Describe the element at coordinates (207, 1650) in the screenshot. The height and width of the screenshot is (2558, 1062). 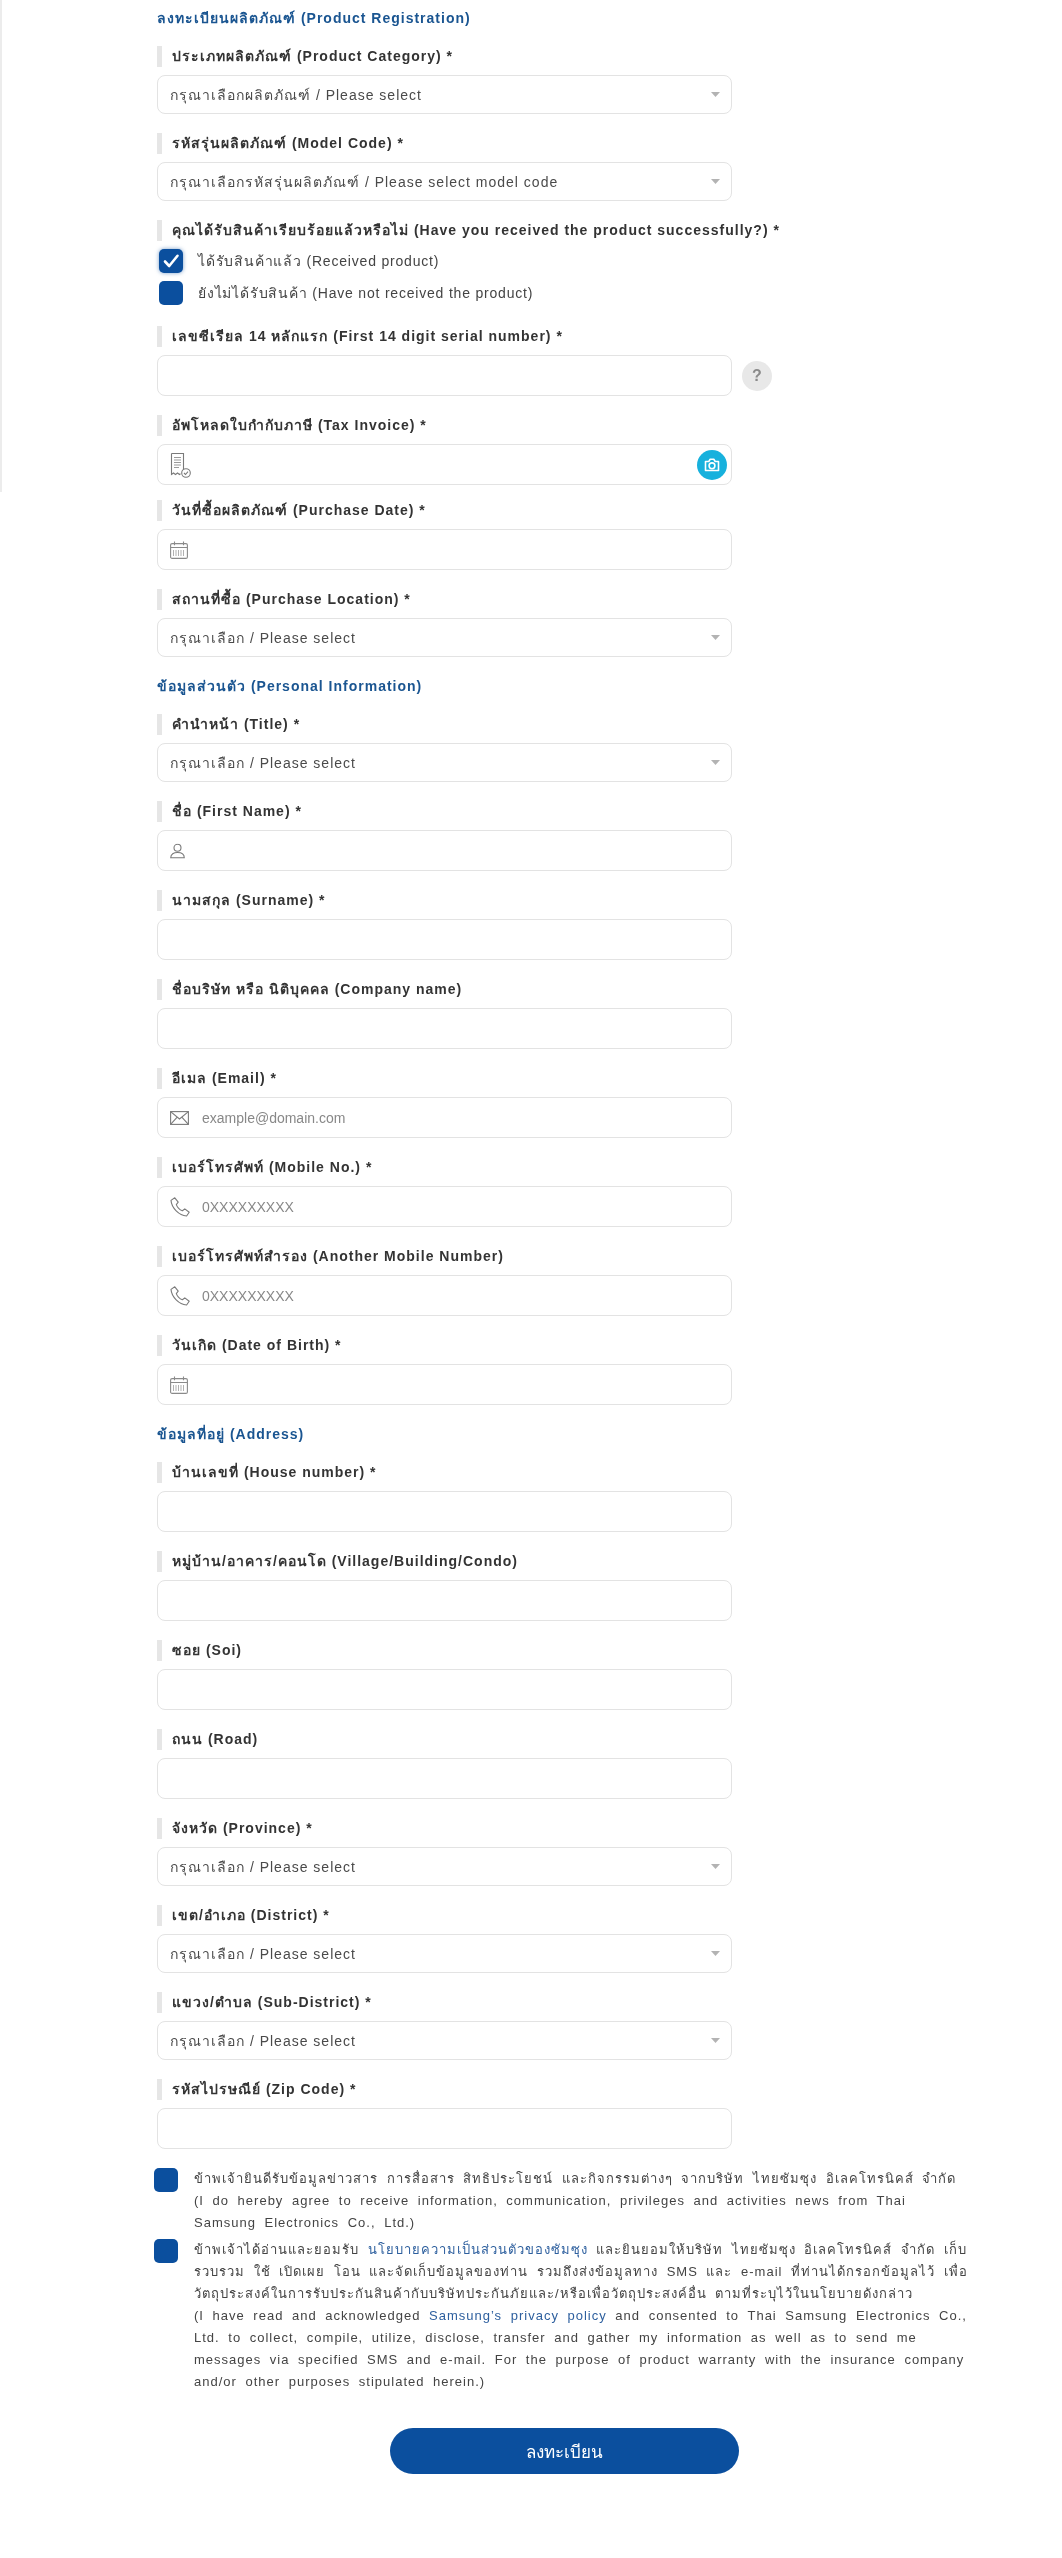
I see `field-label: ซอย (Soi)` at that location.